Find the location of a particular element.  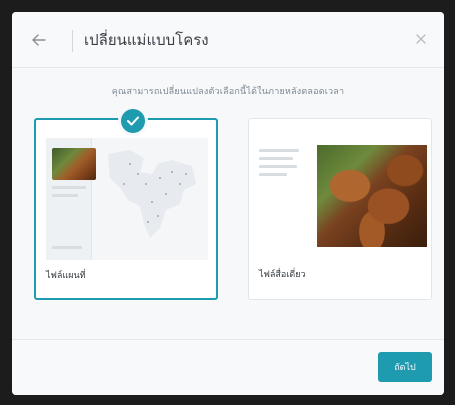

template-card-label: ไฟล์แผนที่ is located at coordinates (66, 276).